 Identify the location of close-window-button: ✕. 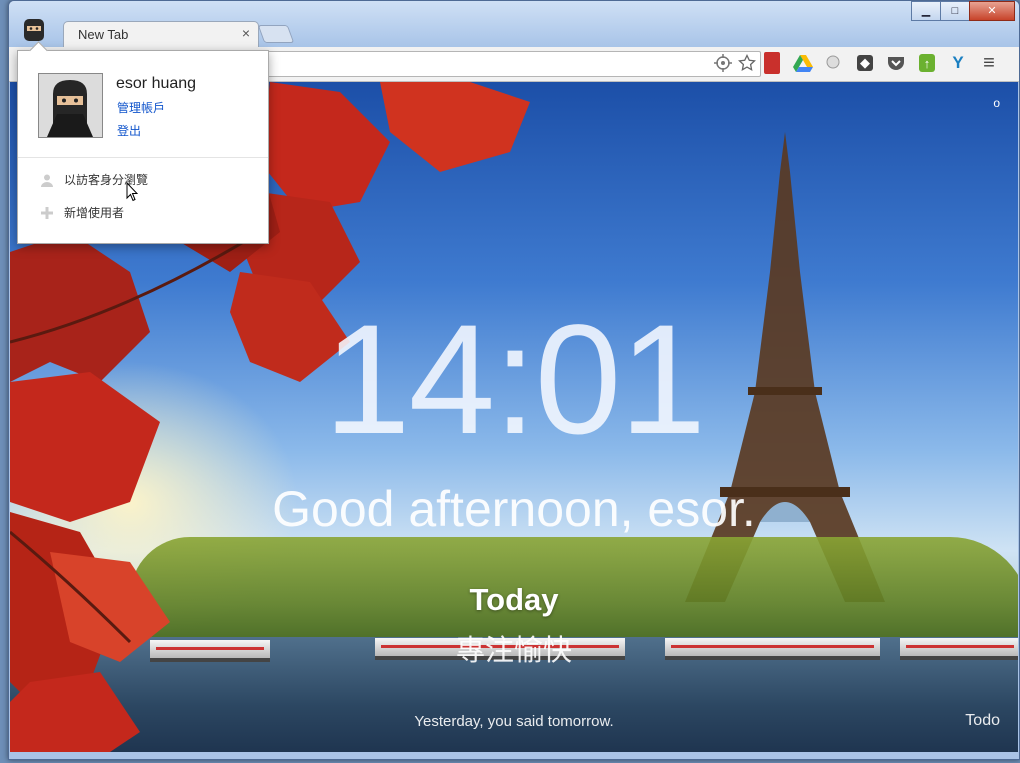
(992, 11).